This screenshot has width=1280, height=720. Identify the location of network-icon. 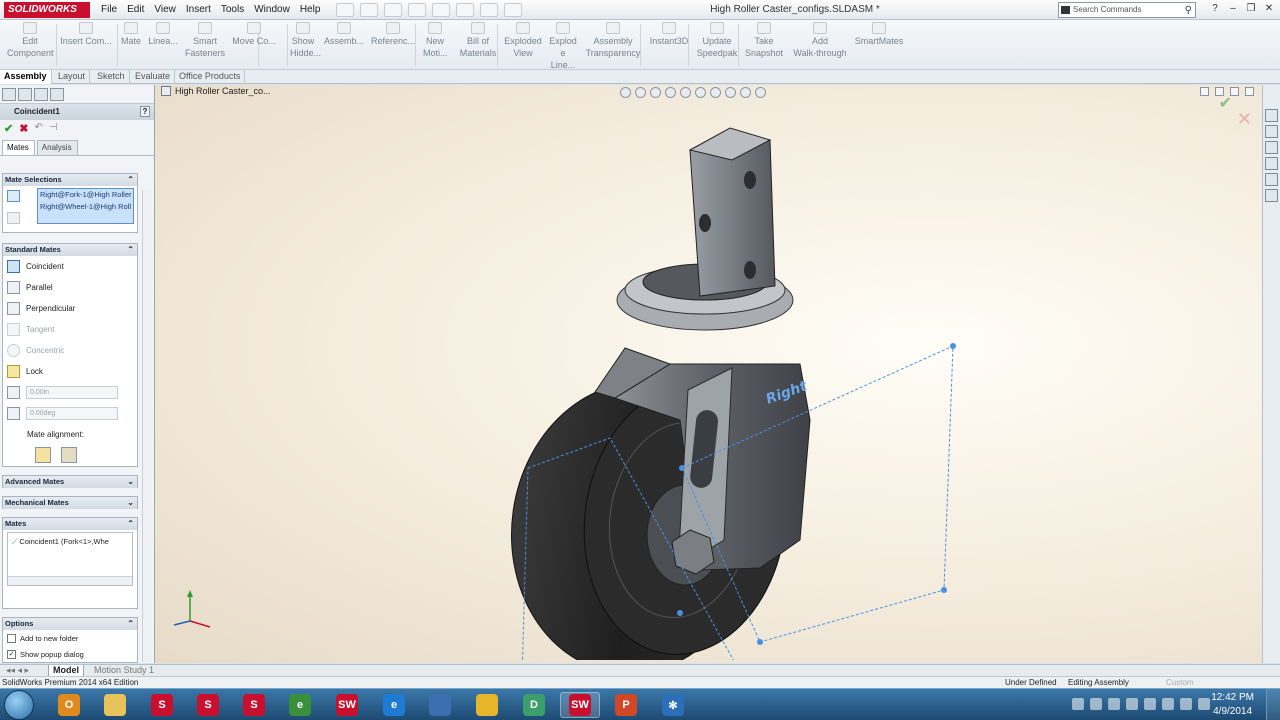
(1186, 704).